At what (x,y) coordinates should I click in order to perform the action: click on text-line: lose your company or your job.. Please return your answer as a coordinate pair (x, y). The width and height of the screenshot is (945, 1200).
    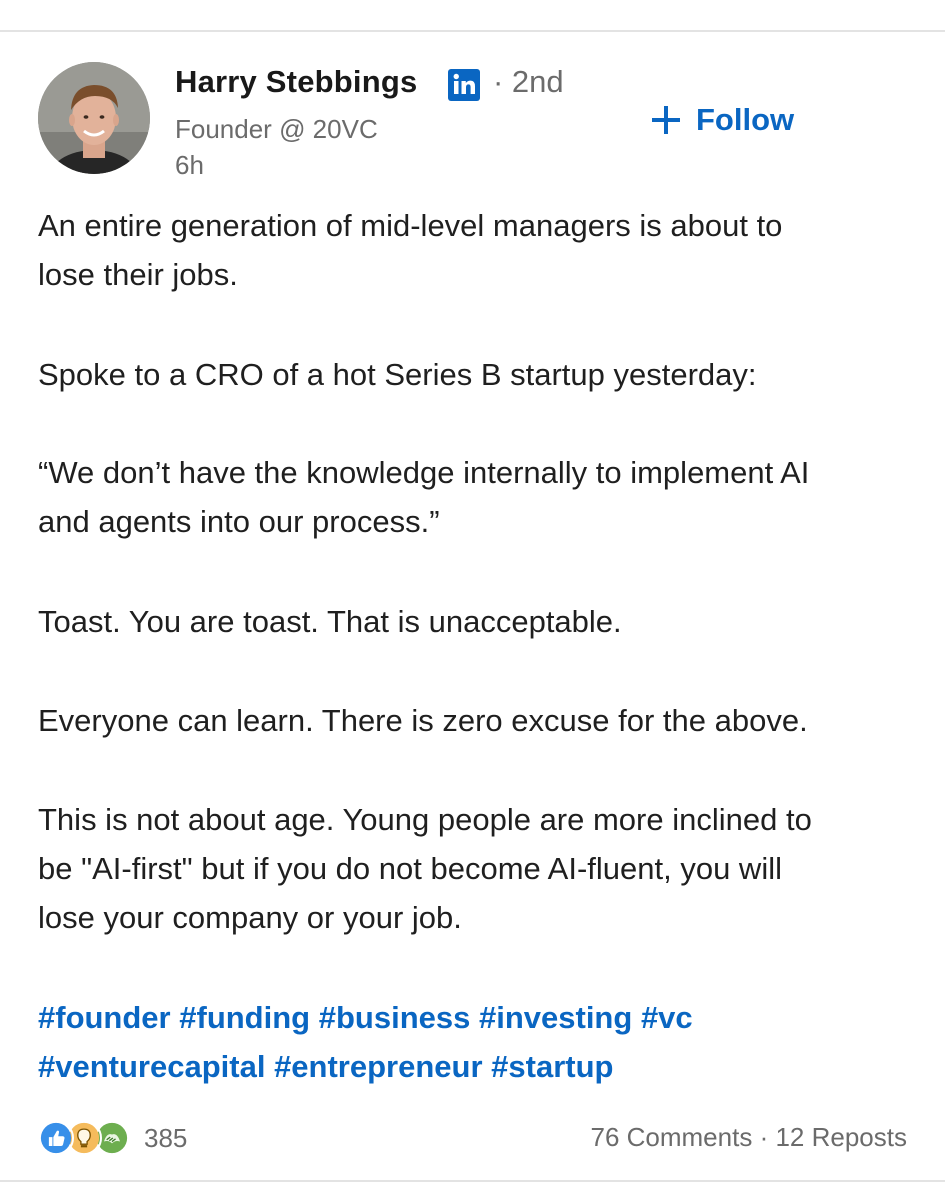
    Looking at the image, I should click on (250, 917).